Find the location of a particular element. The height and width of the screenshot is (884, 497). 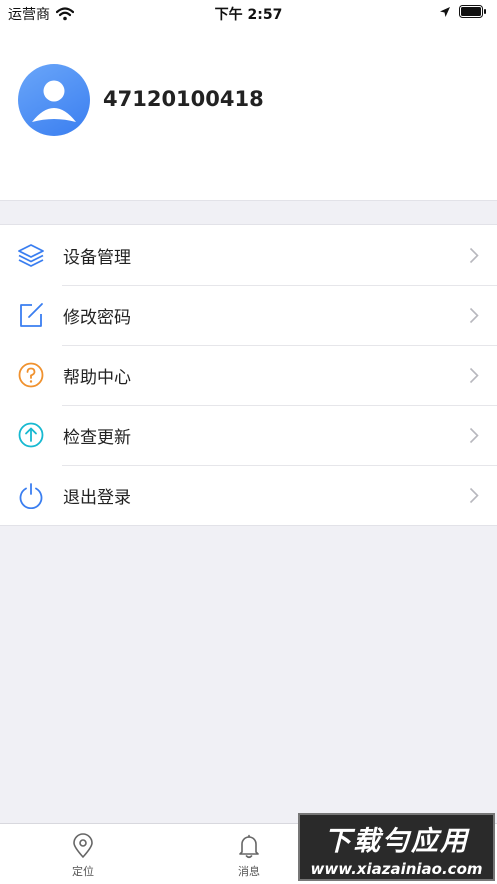

tab-label: 定位 is located at coordinates (83, 871).